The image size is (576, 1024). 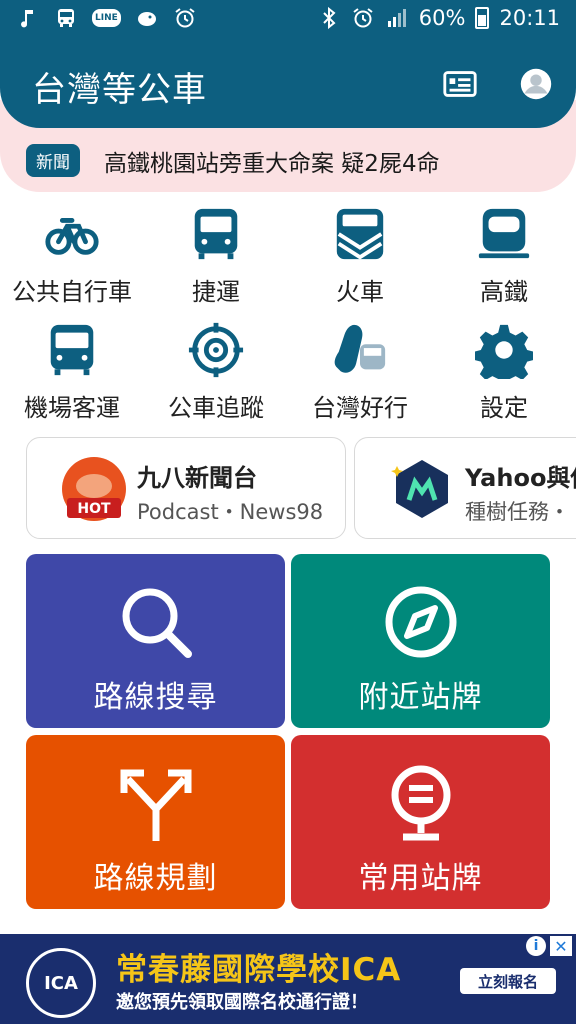 What do you see at coordinates (504, 292) in the screenshot?
I see `quick-link-label: 高鐵` at bounding box center [504, 292].